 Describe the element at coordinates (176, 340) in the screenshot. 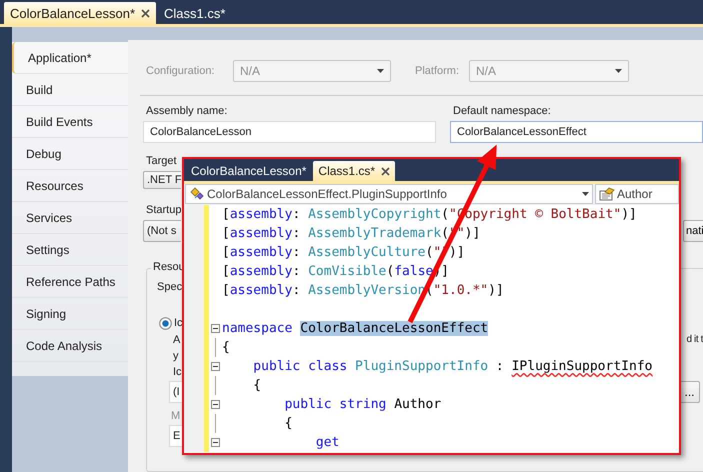

I see `description-text: A` at that location.